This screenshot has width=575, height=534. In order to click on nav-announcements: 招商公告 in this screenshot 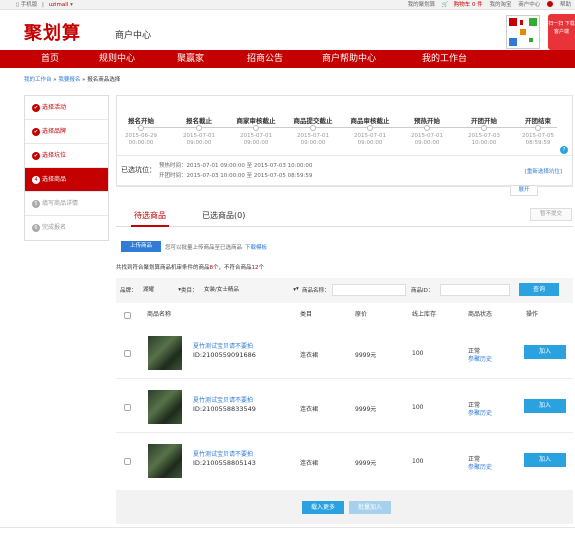, I will do `click(265, 59)`.